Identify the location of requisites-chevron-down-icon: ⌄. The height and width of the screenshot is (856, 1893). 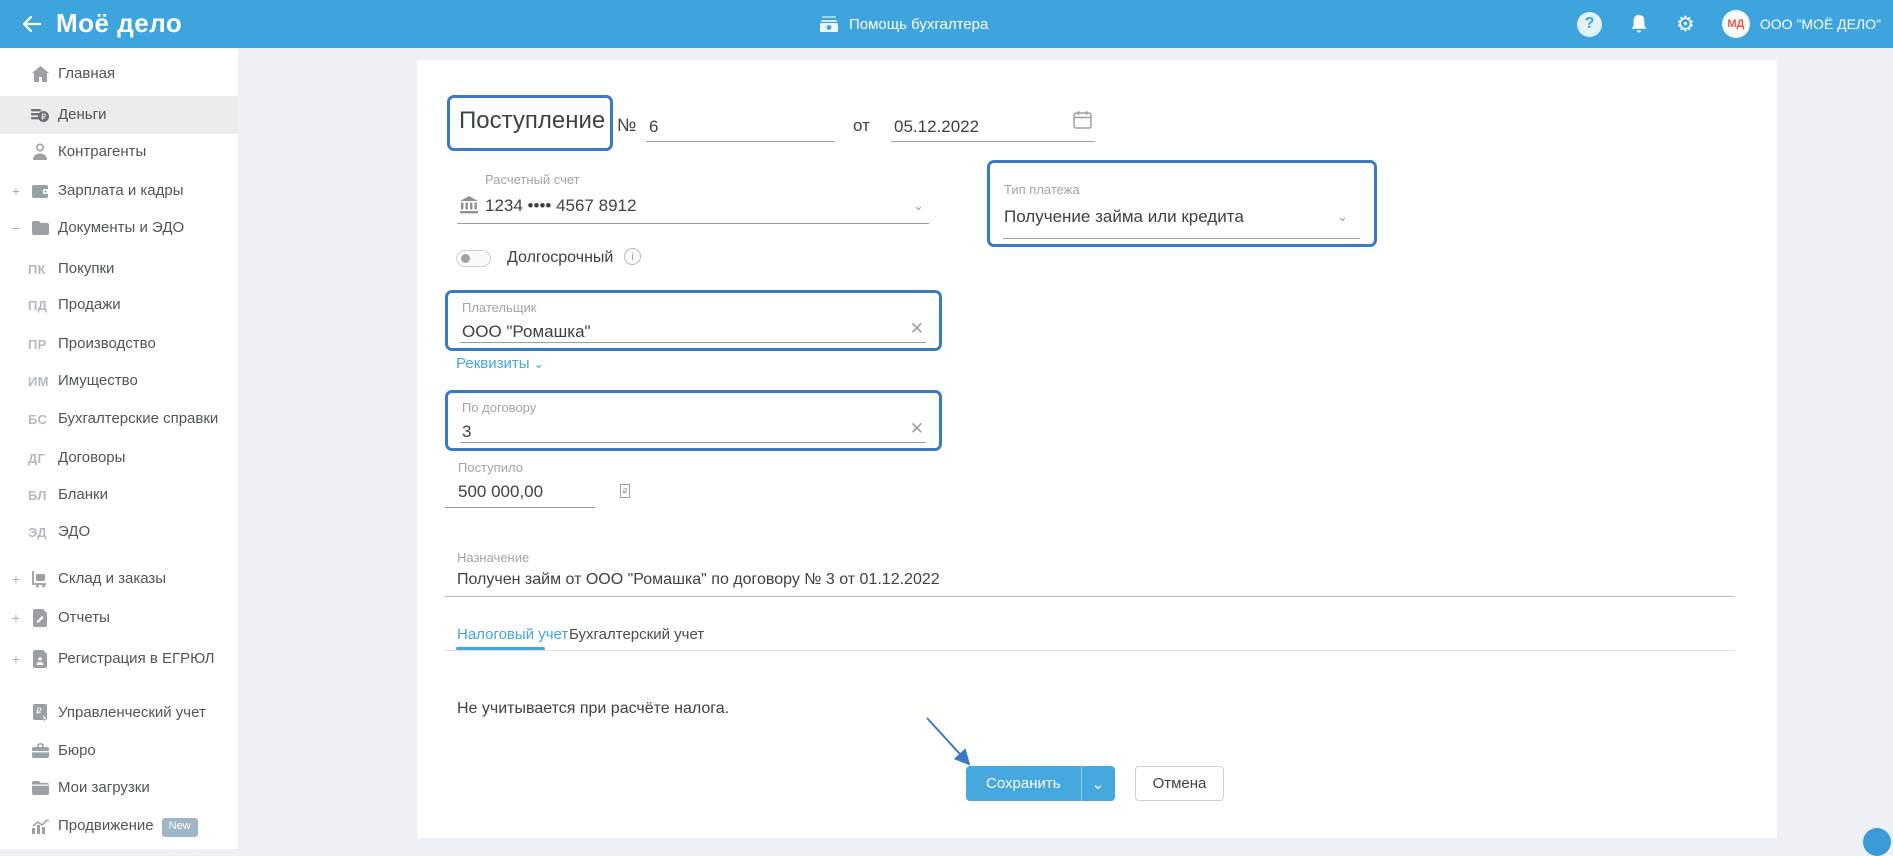
(538, 364).